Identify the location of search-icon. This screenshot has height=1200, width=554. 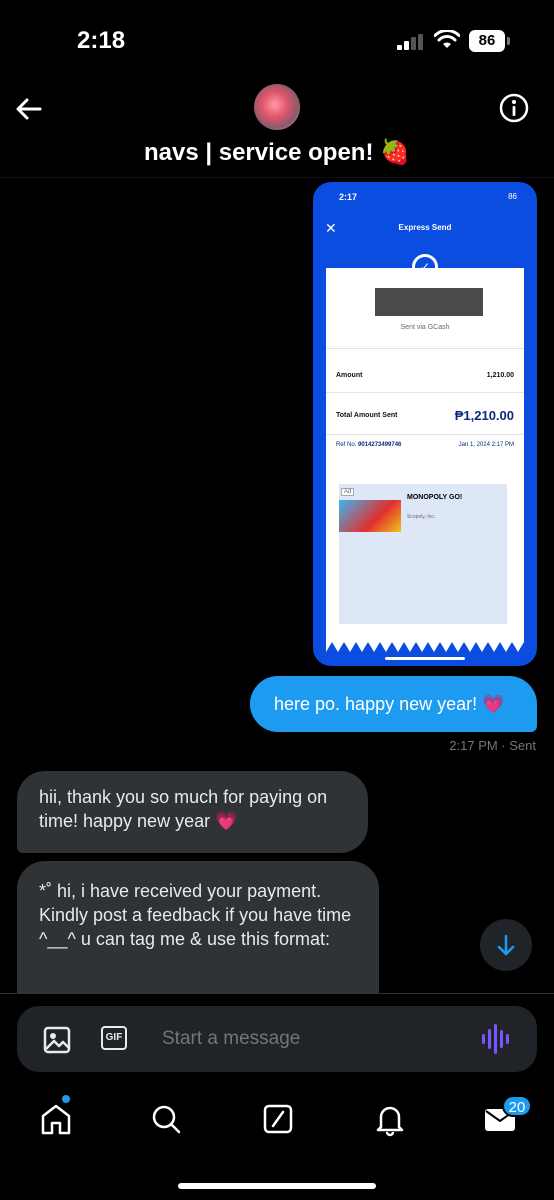
(166, 1119).